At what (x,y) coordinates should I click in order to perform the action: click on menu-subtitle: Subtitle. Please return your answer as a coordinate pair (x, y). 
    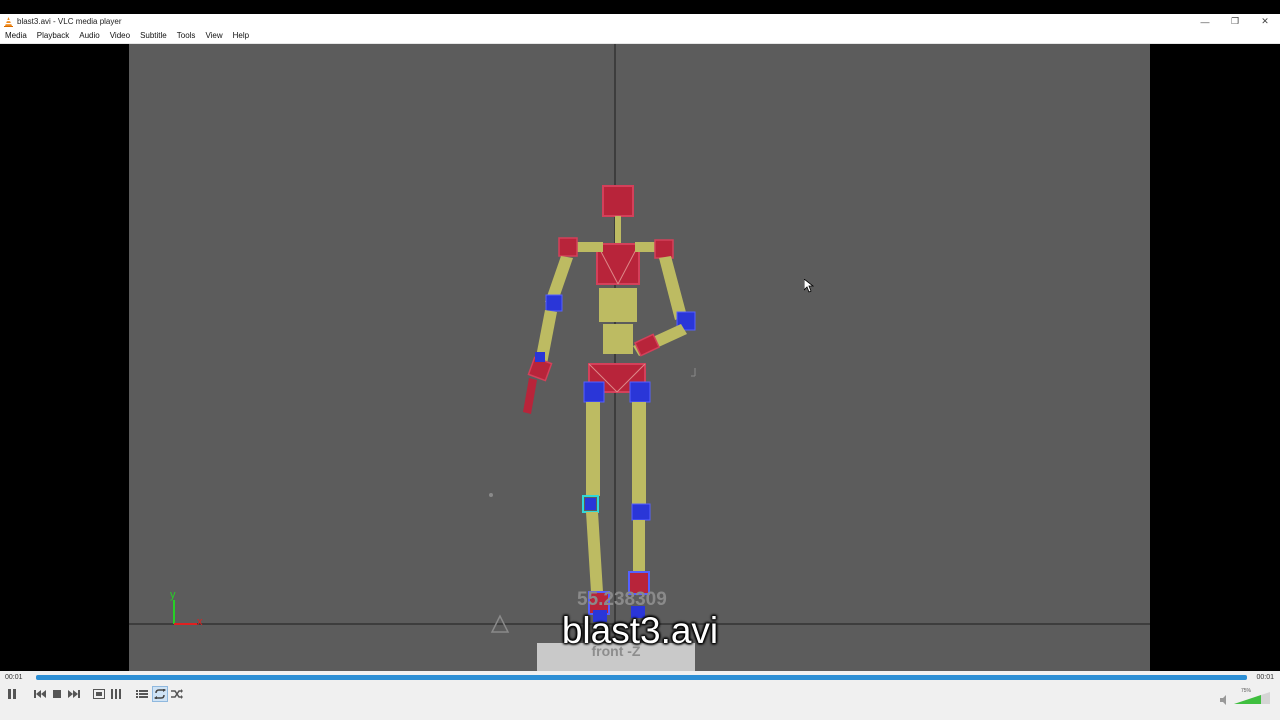
    Looking at the image, I should click on (153, 36).